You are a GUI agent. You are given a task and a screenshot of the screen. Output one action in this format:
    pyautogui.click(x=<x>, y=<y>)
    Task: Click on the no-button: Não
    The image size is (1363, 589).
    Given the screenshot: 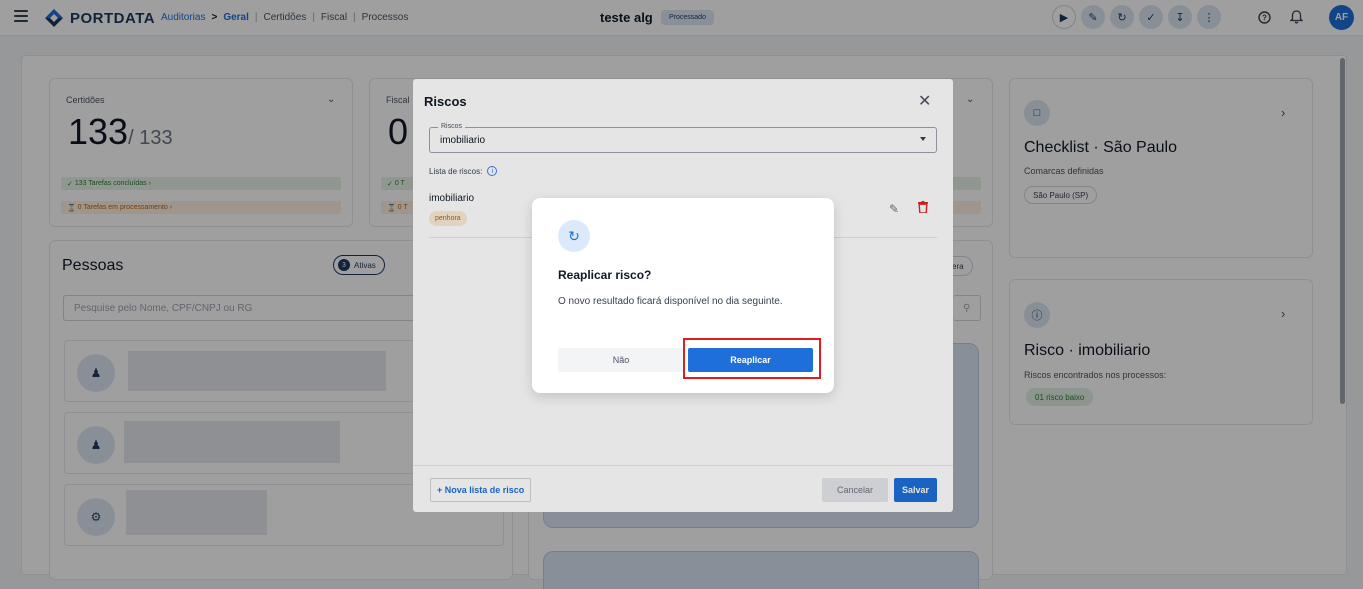 What is the action you would take?
    pyautogui.click(x=621, y=360)
    